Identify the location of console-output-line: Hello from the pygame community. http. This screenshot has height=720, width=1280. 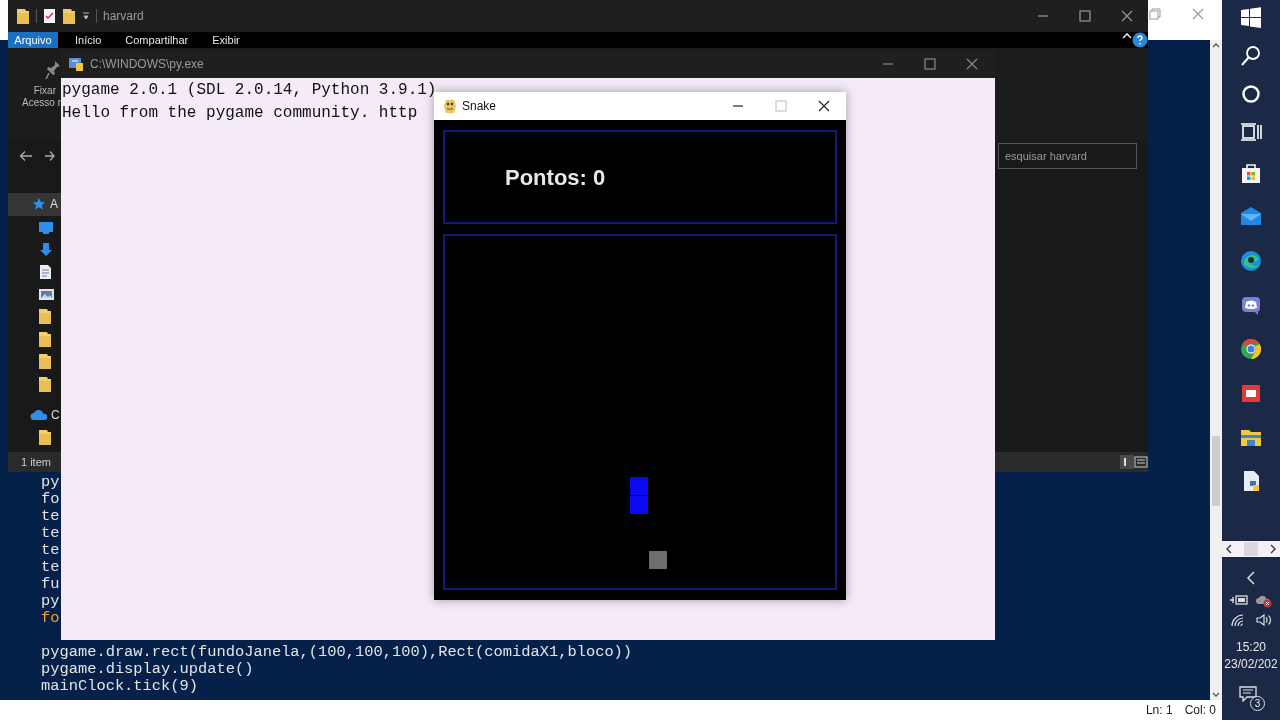
(239, 113).